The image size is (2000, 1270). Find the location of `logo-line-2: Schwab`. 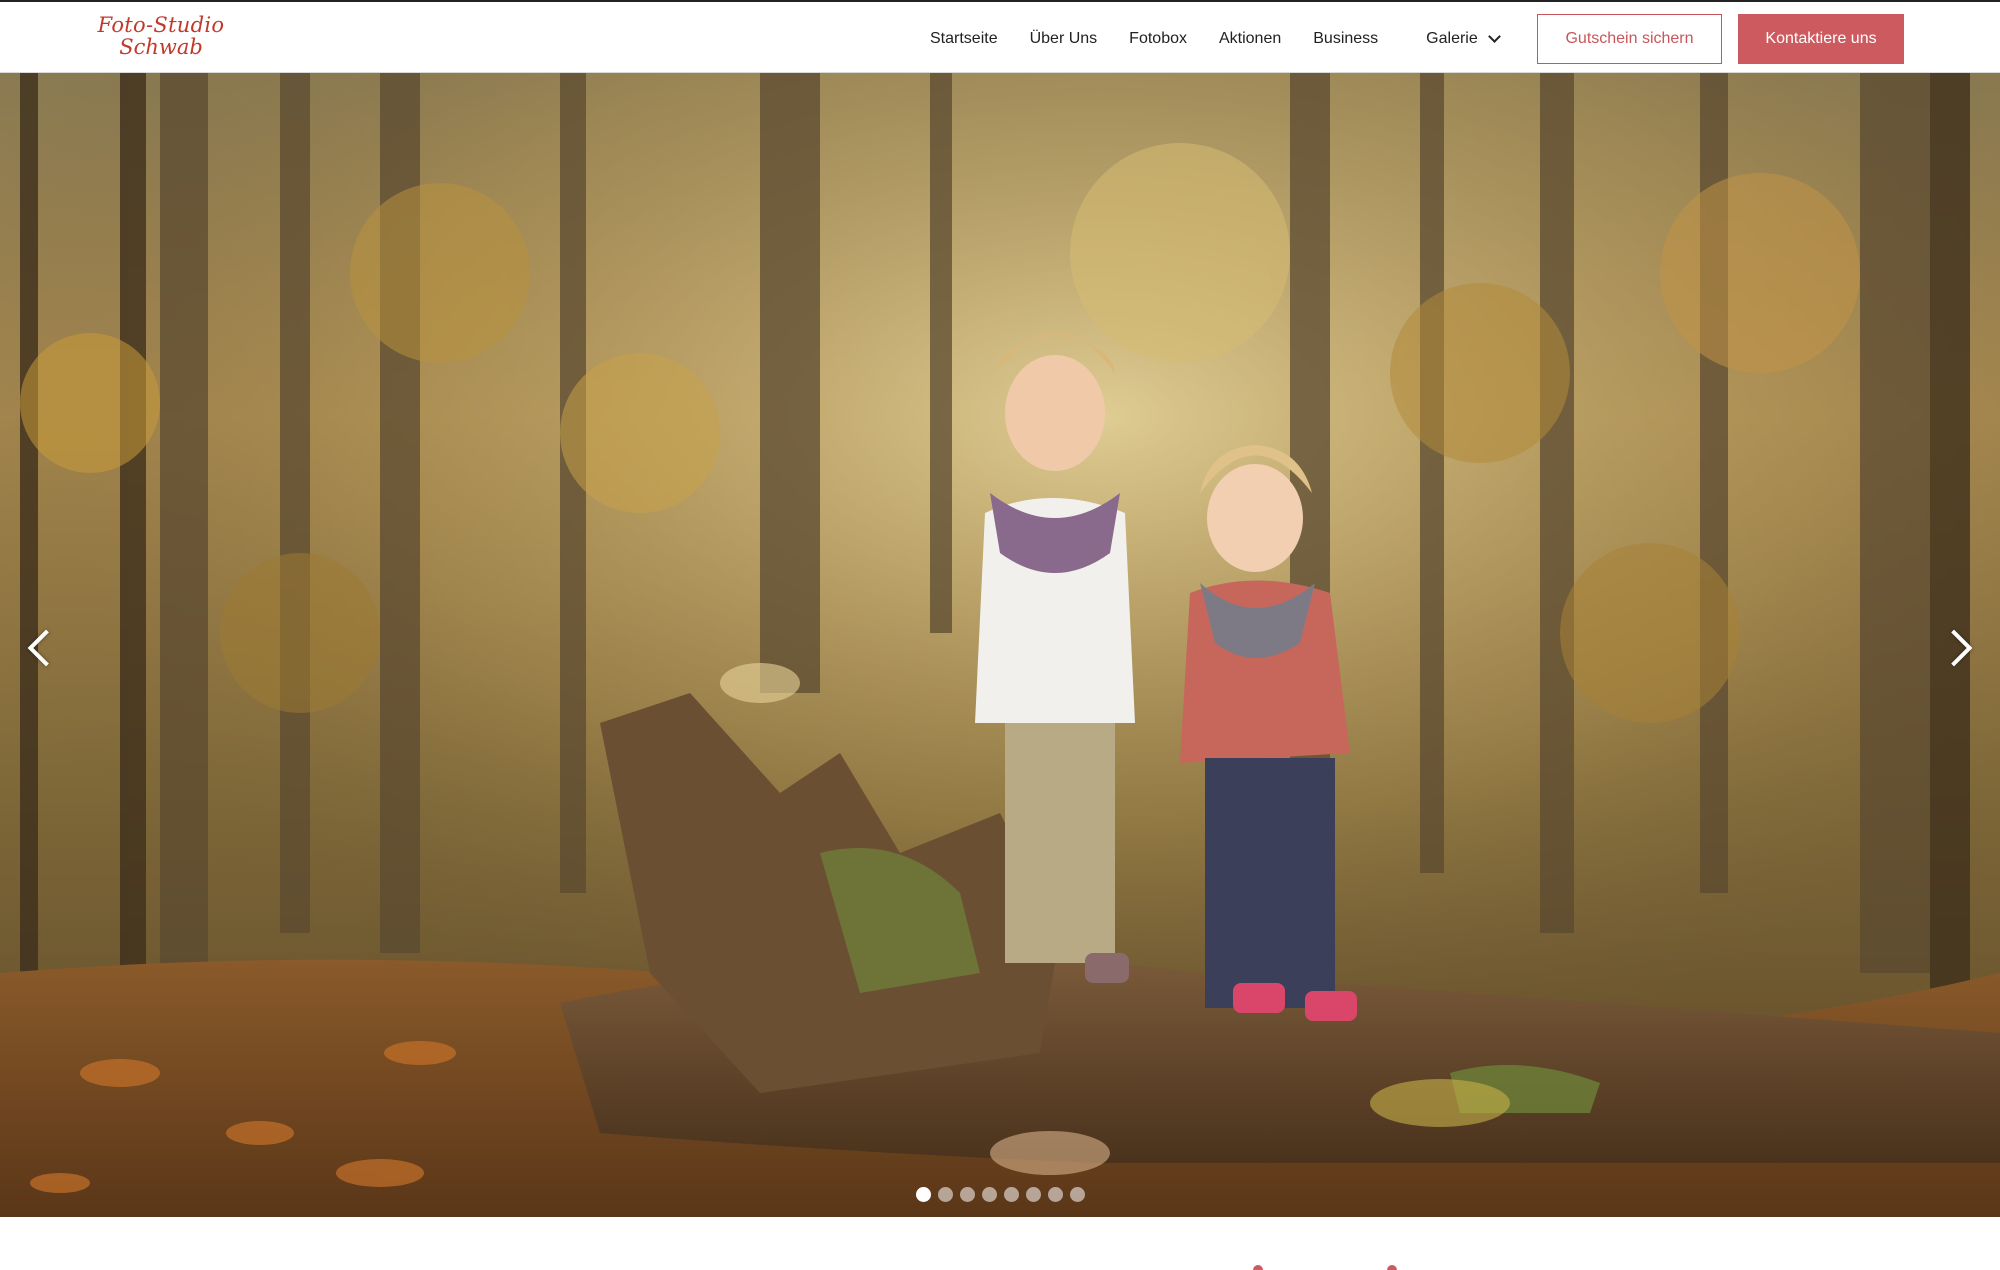

logo-line-2: Schwab is located at coordinates (161, 47).